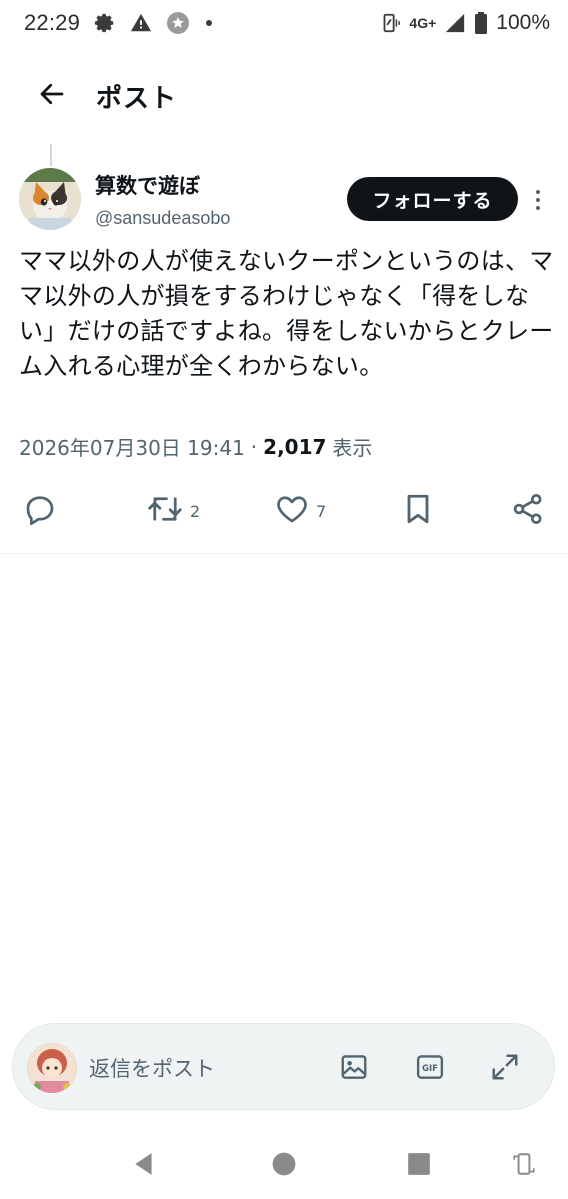 Image resolution: width=568 pixels, height=1199 pixels. I want to click on dot-icon, so click(209, 23).